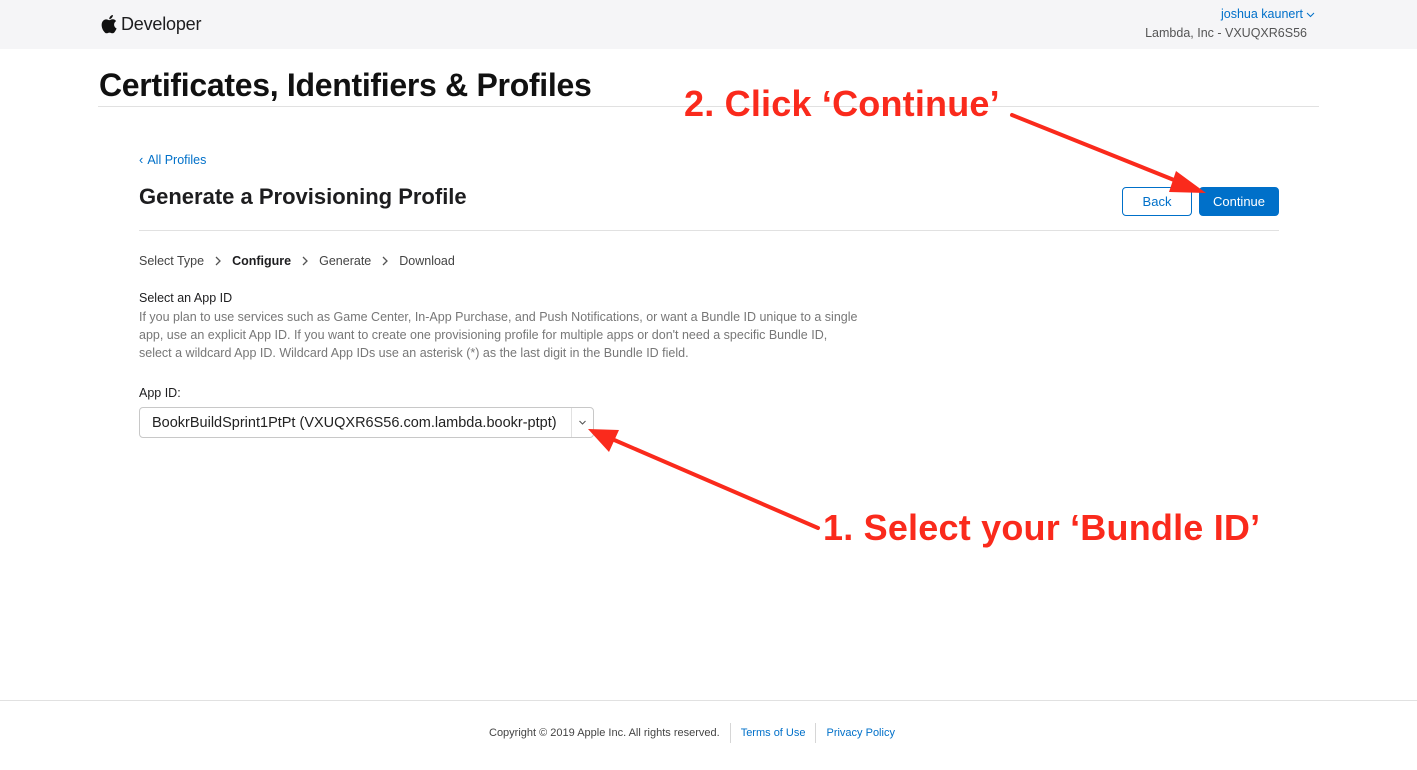 The image size is (1417, 770). What do you see at coordinates (345, 85) in the screenshot?
I see `page-title: Certificates, Identifiers & Profiles` at bounding box center [345, 85].